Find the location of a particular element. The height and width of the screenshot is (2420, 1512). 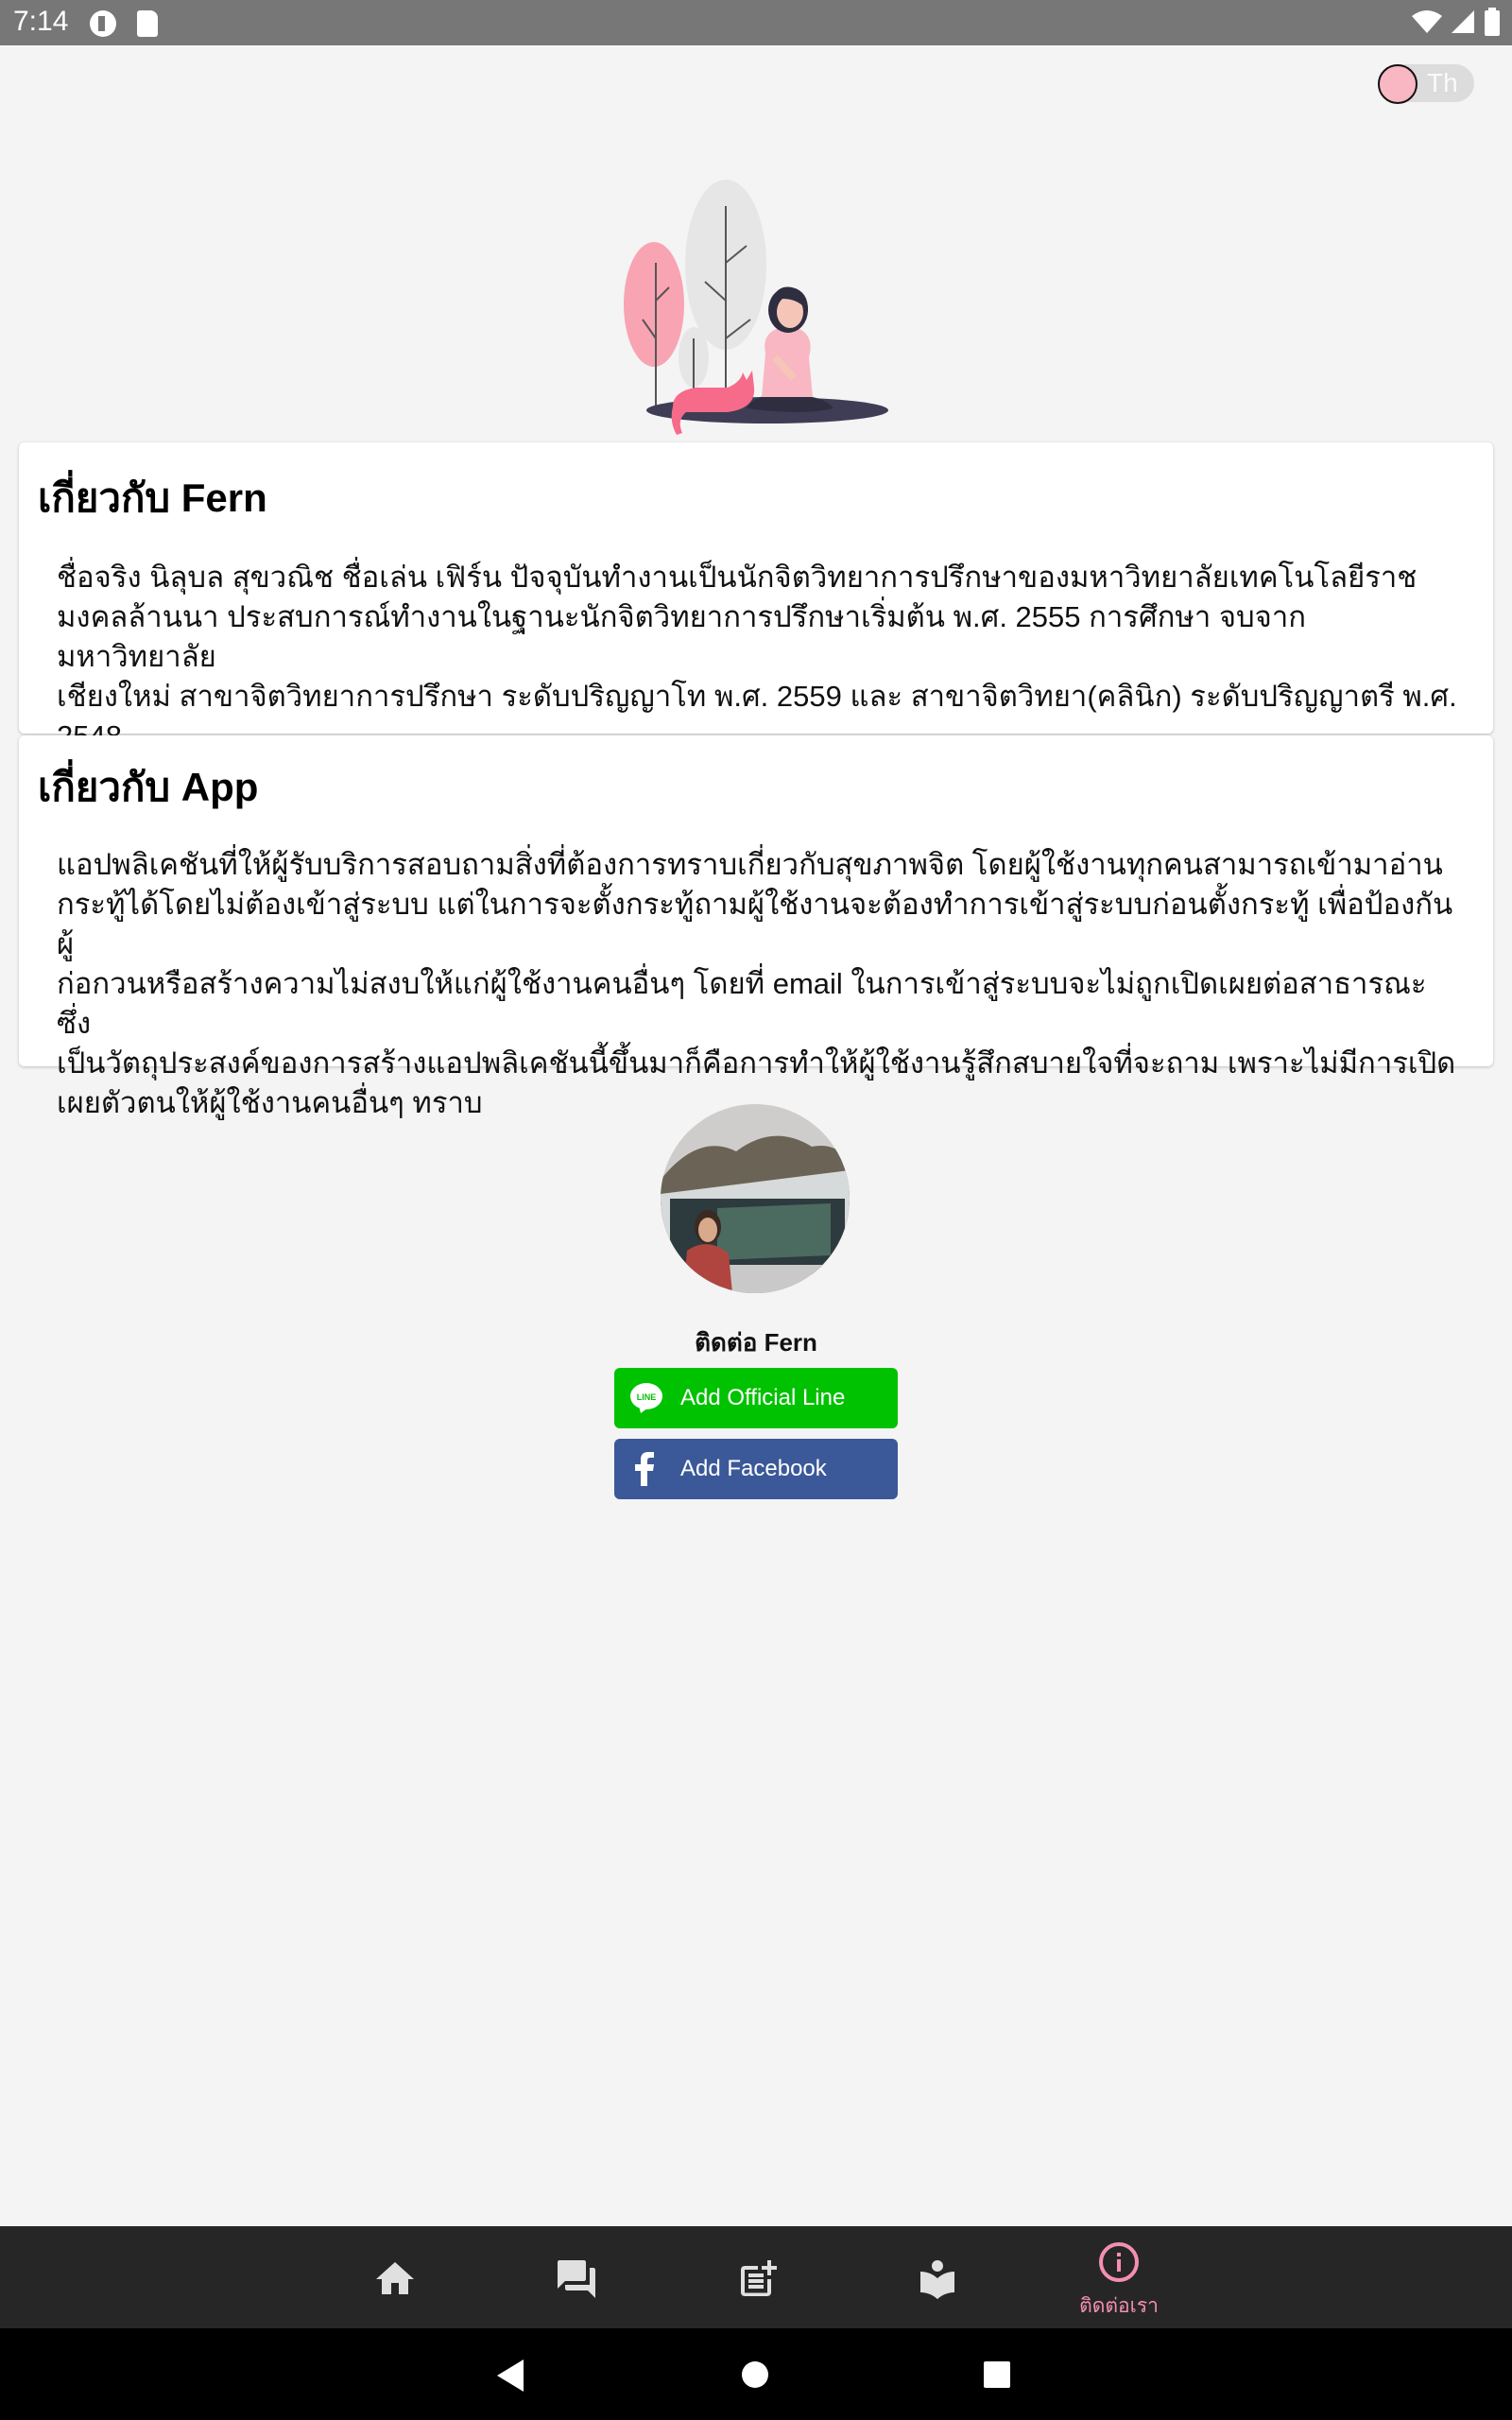

nav-contact: ติดต่อเรา is located at coordinates (1119, 2277).